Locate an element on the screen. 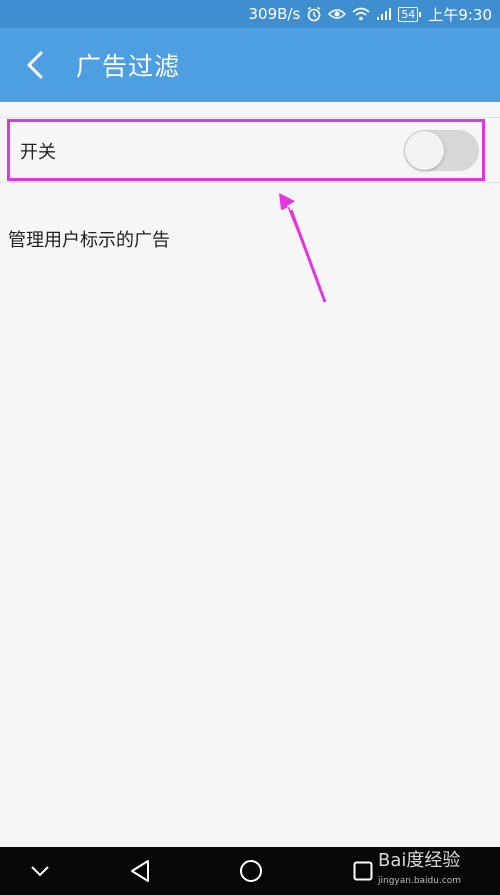 The image size is (500, 895). home-circle-icon is located at coordinates (251, 871).